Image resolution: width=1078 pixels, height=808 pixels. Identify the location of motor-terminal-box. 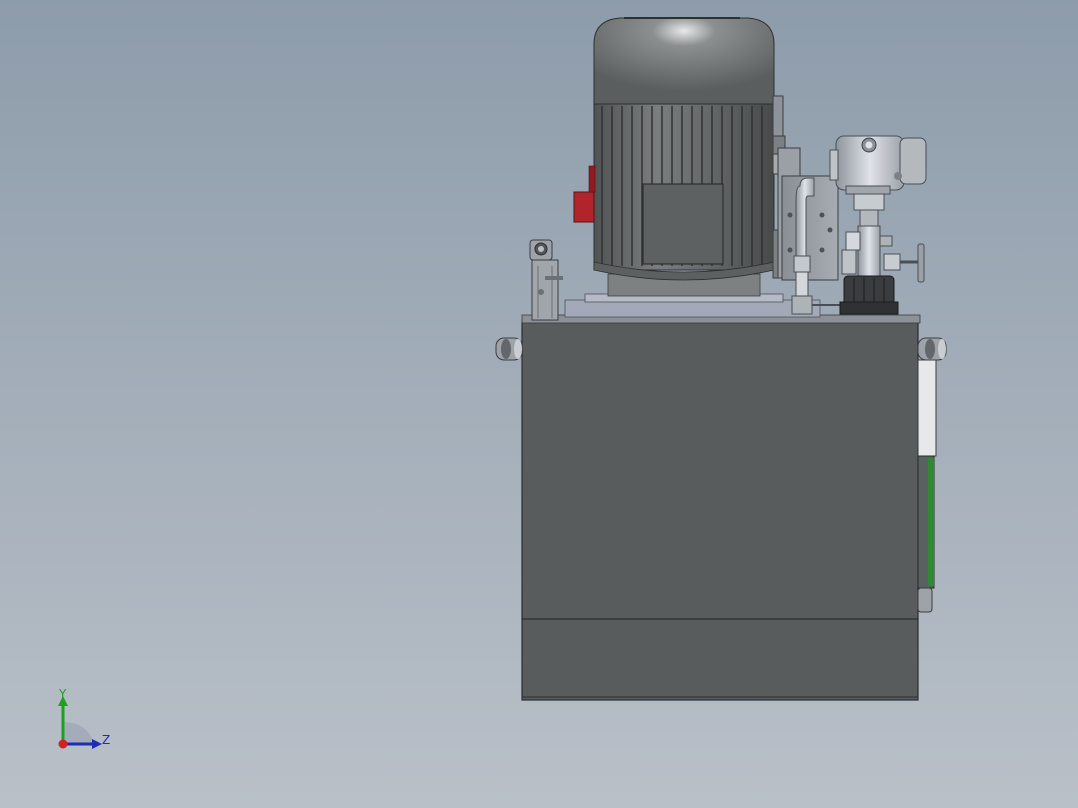
(683, 224).